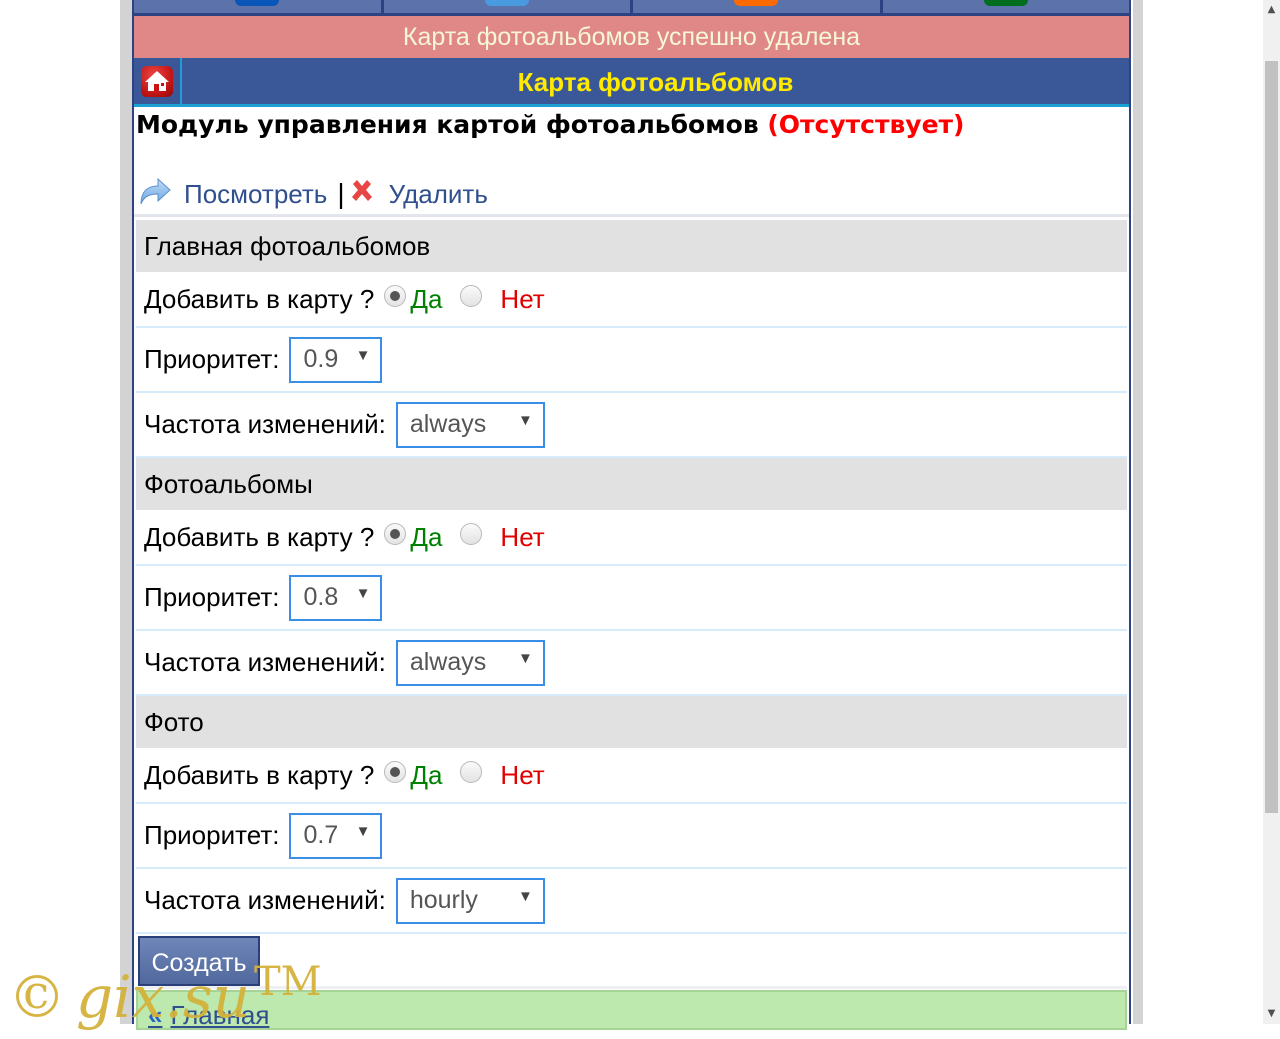 Image resolution: width=1280 pixels, height=1039 pixels. I want to click on action-links: Посмотреть | Удалить, so click(313, 194).